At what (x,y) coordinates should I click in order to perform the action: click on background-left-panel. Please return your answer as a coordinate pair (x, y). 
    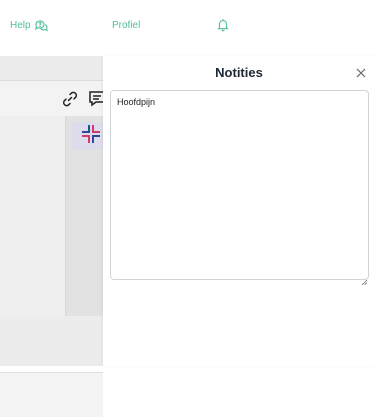
    Looking at the image, I should click on (33, 216).